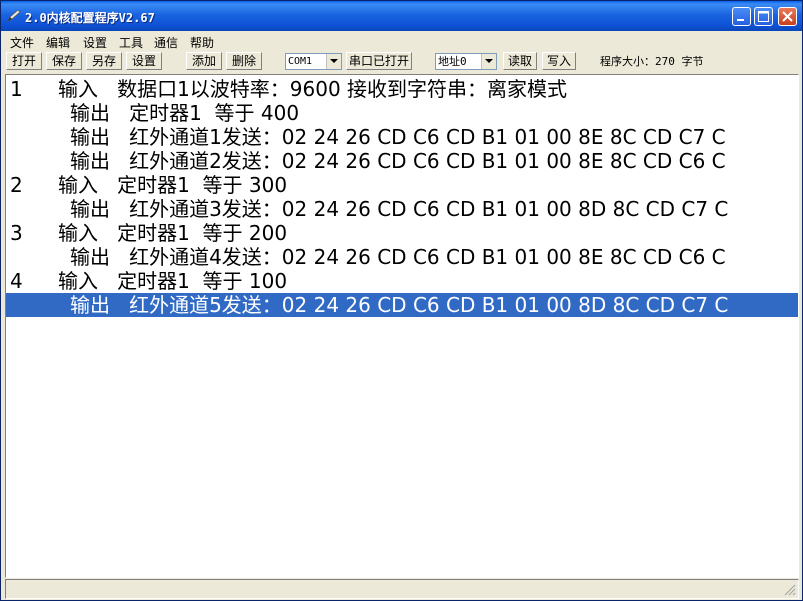 This screenshot has height=601, width=803. I want to click on delete-button: 删除, so click(244, 61).